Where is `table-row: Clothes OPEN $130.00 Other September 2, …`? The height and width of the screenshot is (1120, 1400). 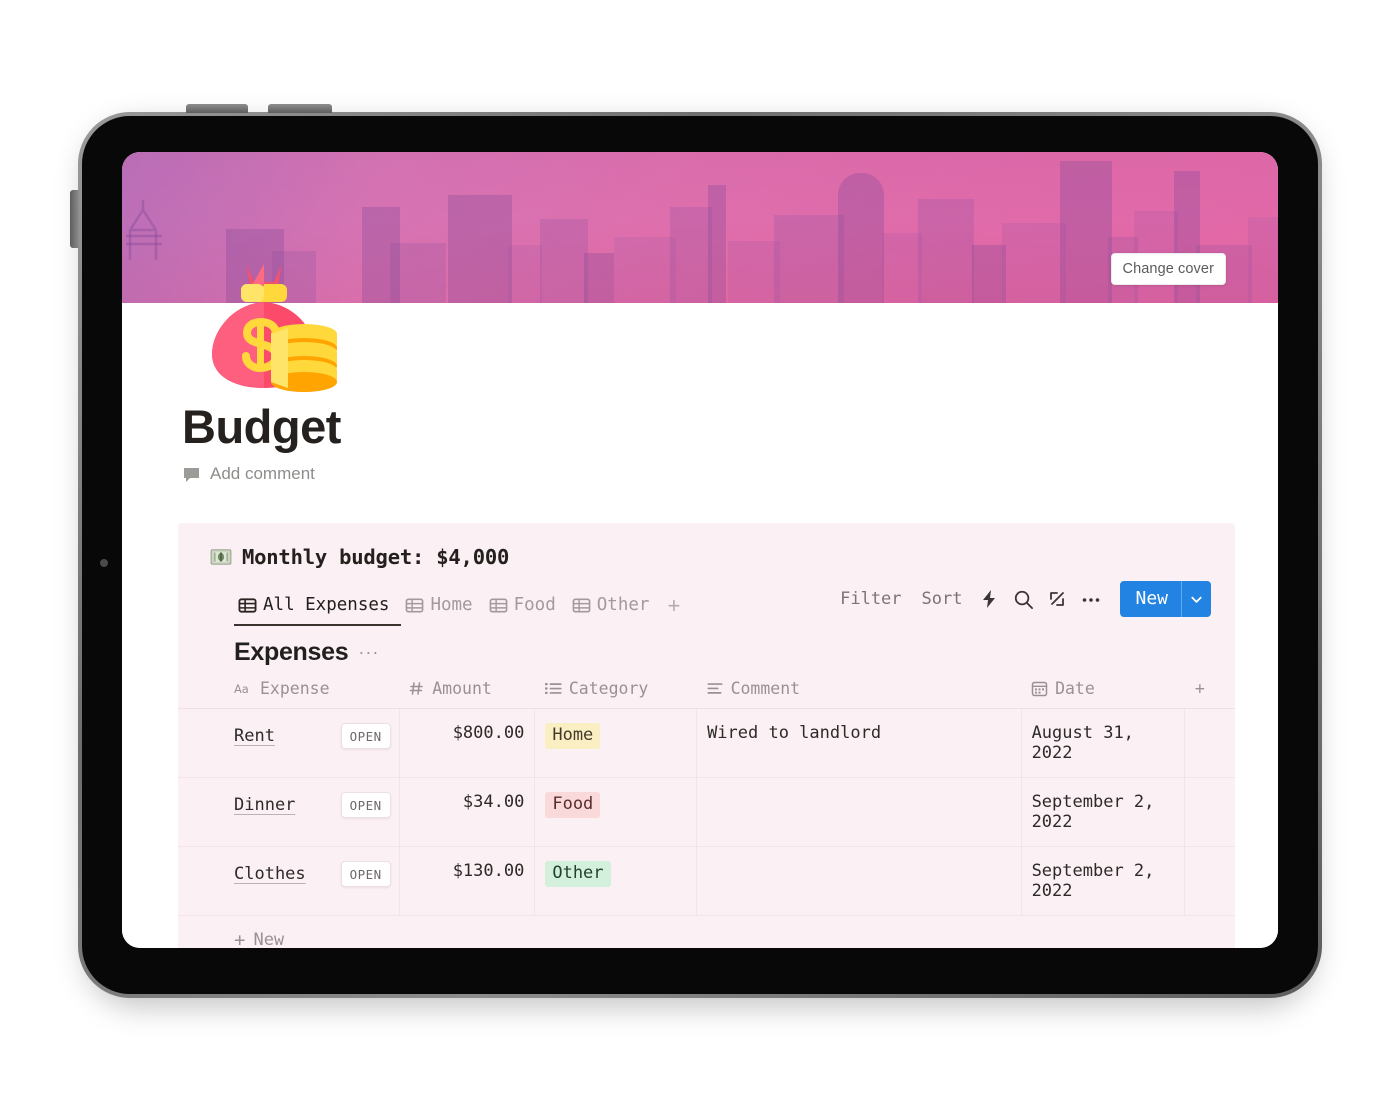
table-row: Clothes OPEN $130.00 Other September 2, … is located at coordinates (706, 881).